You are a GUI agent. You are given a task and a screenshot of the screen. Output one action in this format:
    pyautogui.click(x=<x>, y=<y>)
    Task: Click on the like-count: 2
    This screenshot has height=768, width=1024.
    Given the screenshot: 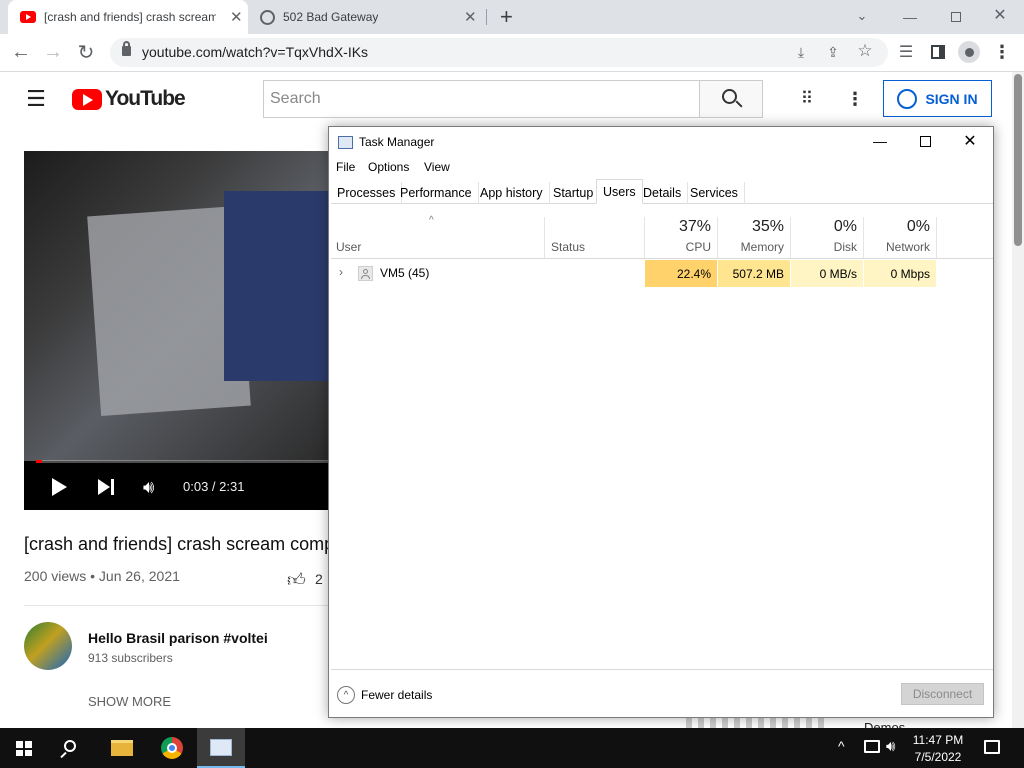 What is the action you would take?
    pyautogui.click(x=319, y=579)
    